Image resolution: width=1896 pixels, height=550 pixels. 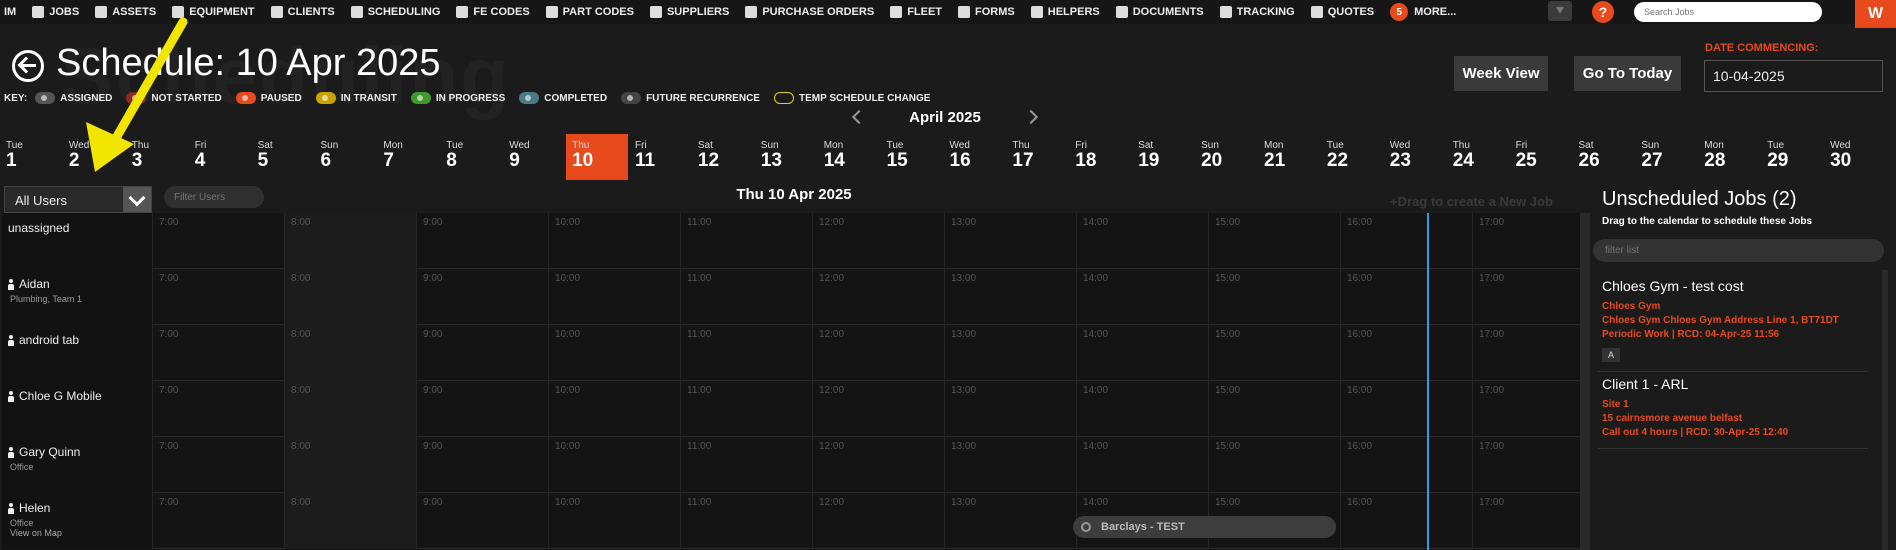 What do you see at coordinates (912, 157) in the screenshot?
I see `day-15: Tue 15` at bounding box center [912, 157].